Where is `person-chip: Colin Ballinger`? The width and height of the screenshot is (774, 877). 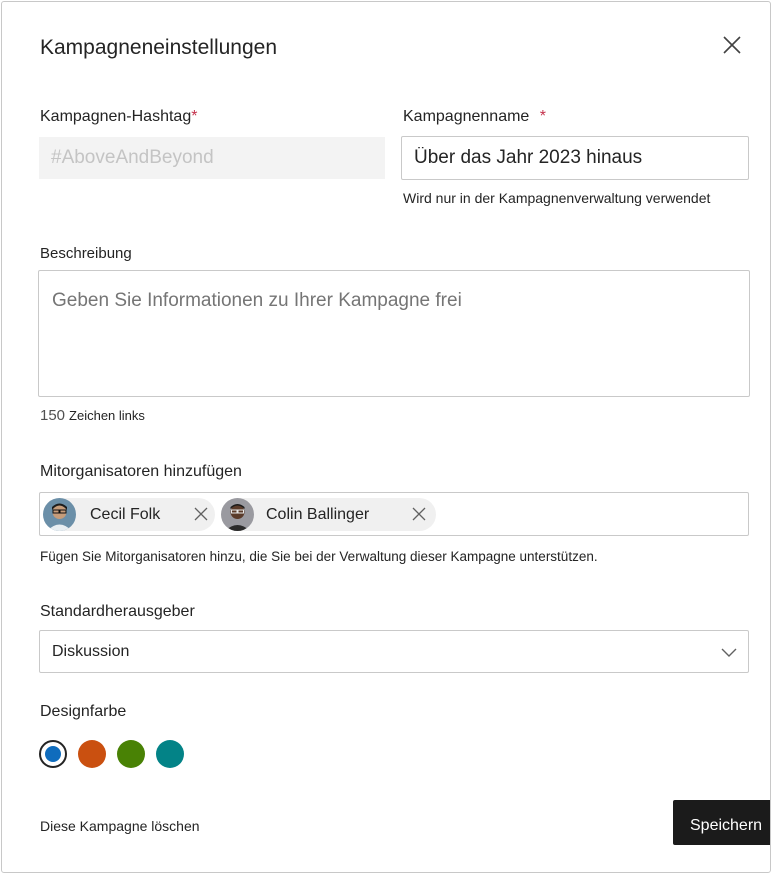 person-chip: Colin Ballinger is located at coordinates (328, 514).